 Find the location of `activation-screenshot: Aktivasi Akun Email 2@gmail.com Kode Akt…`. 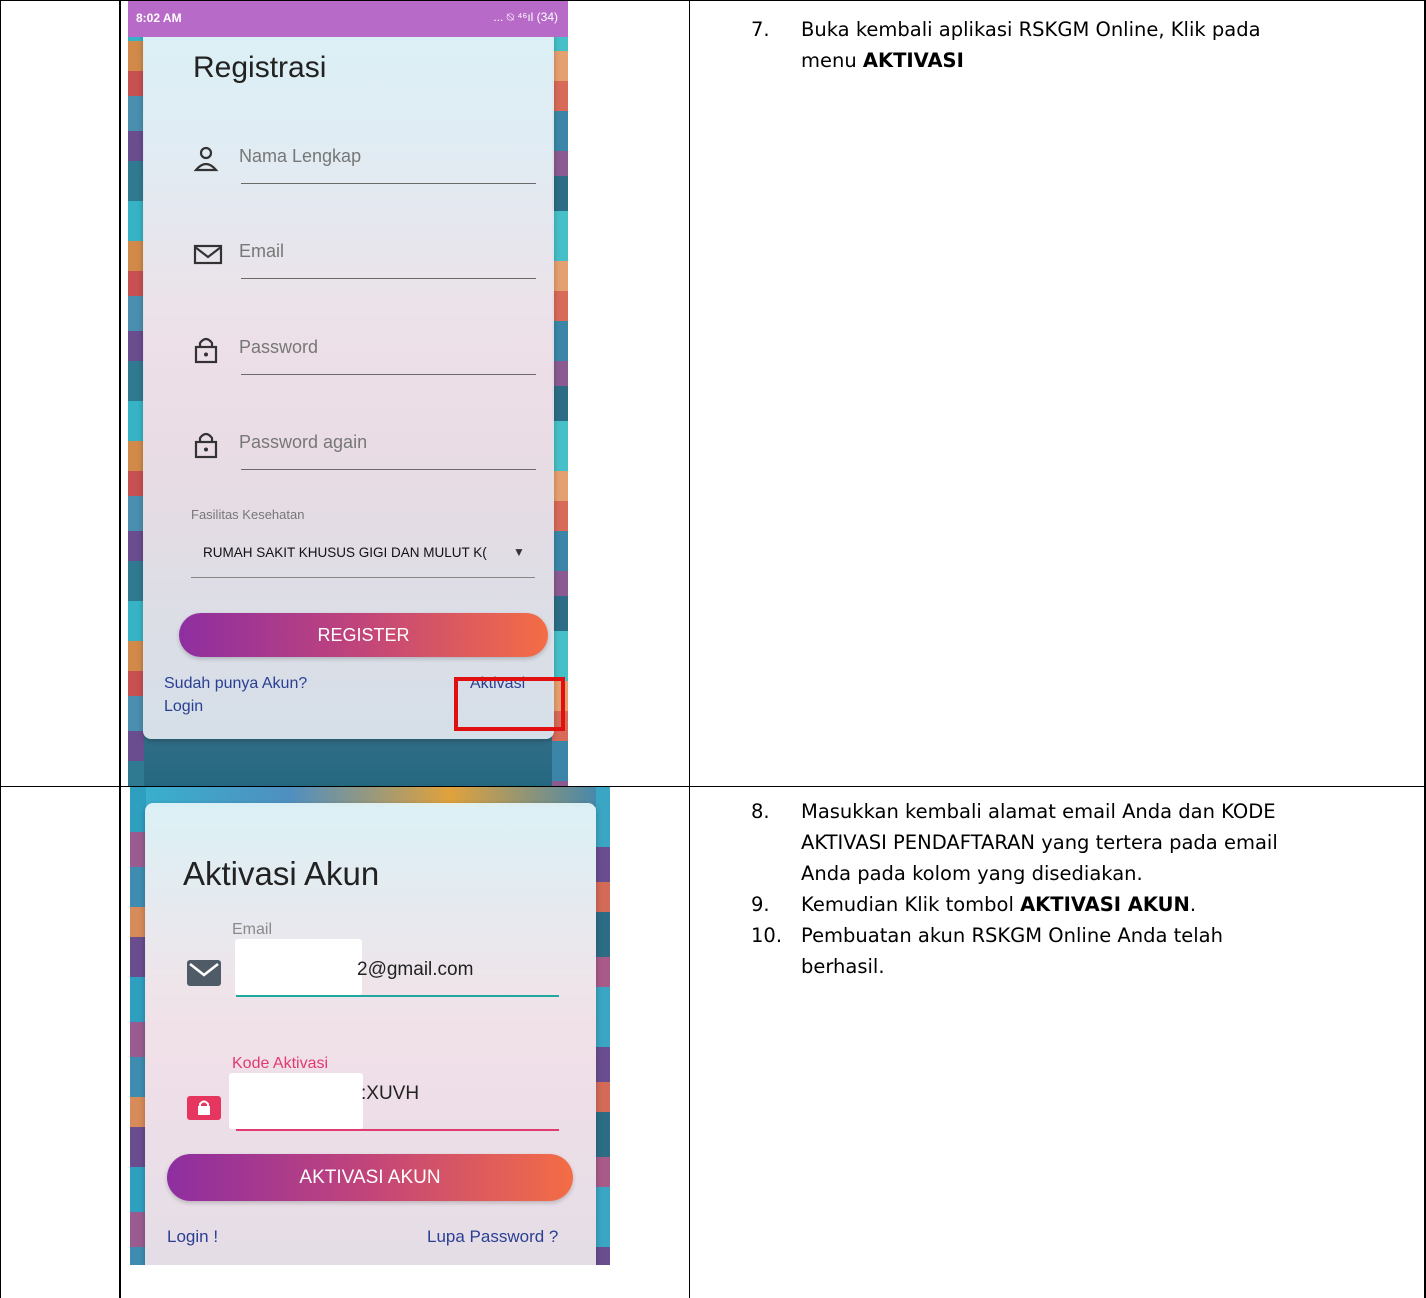

activation-screenshot: Aktivasi Akun Email 2@gmail.com Kode Akt… is located at coordinates (370, 1026).